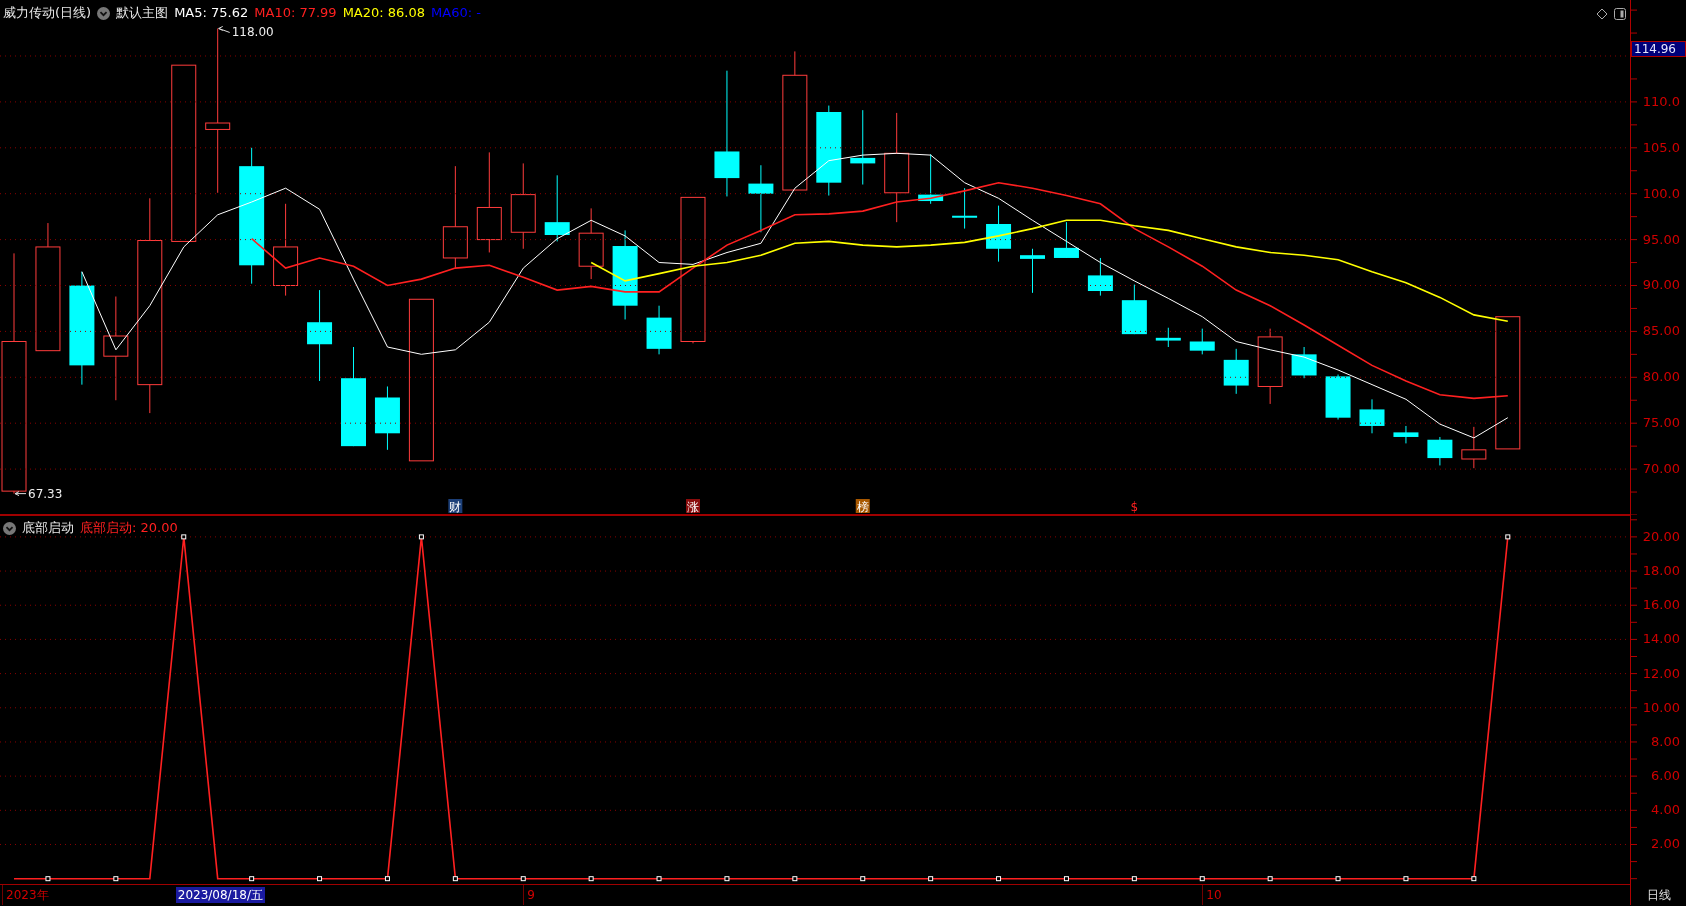 Image resolution: width=1686 pixels, height=906 pixels. What do you see at coordinates (1661, 673) in the screenshot?
I see `axis-label: 12.00` at bounding box center [1661, 673].